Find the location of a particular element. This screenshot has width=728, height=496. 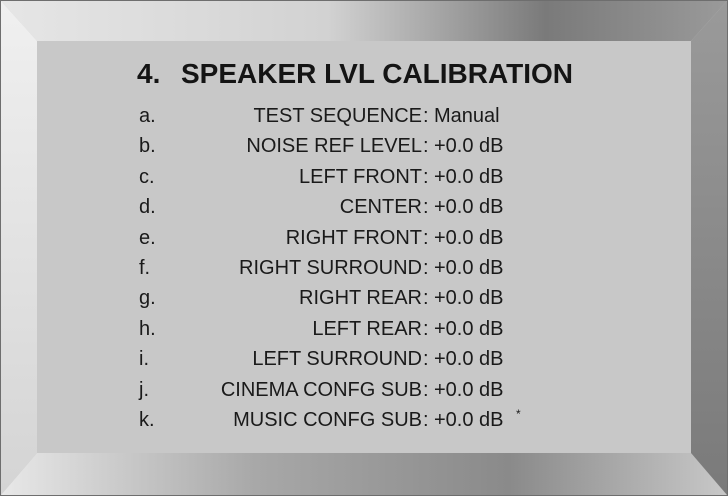

menu-item-label: TEST SEQUENCE is located at coordinates (337, 116).